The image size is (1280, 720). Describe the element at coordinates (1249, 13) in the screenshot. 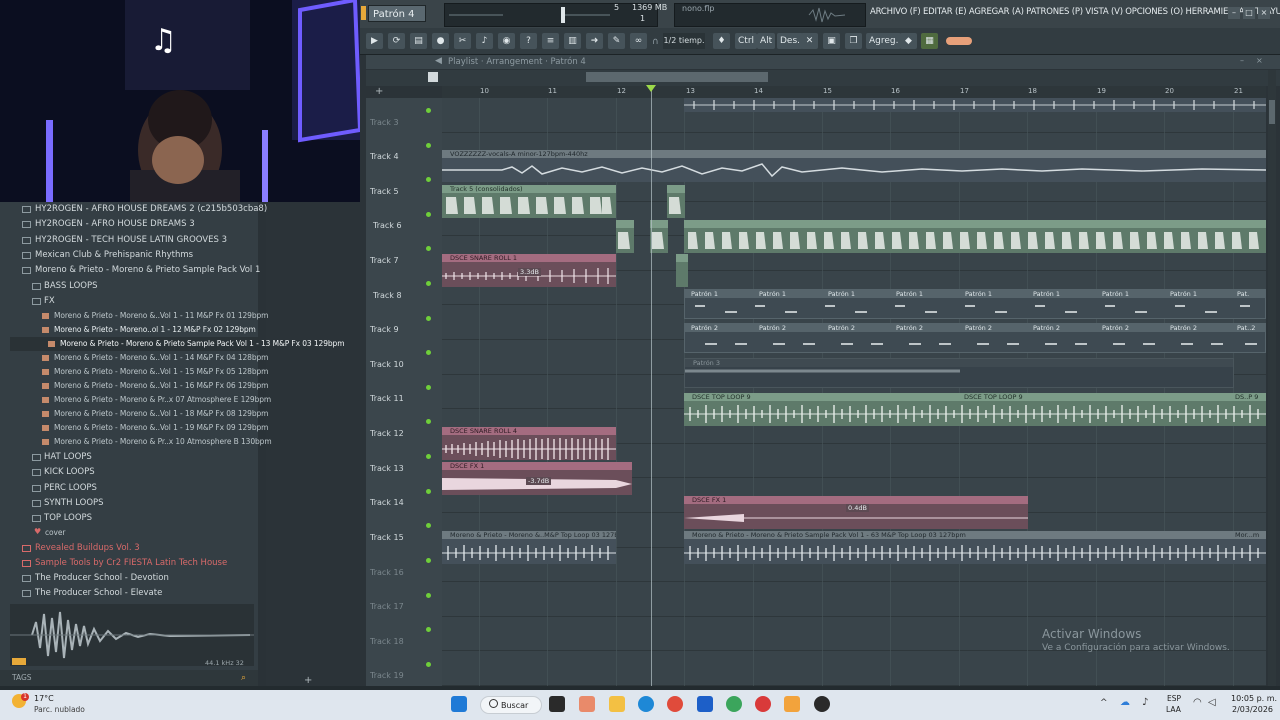

I see `maximize-icon: □` at that location.